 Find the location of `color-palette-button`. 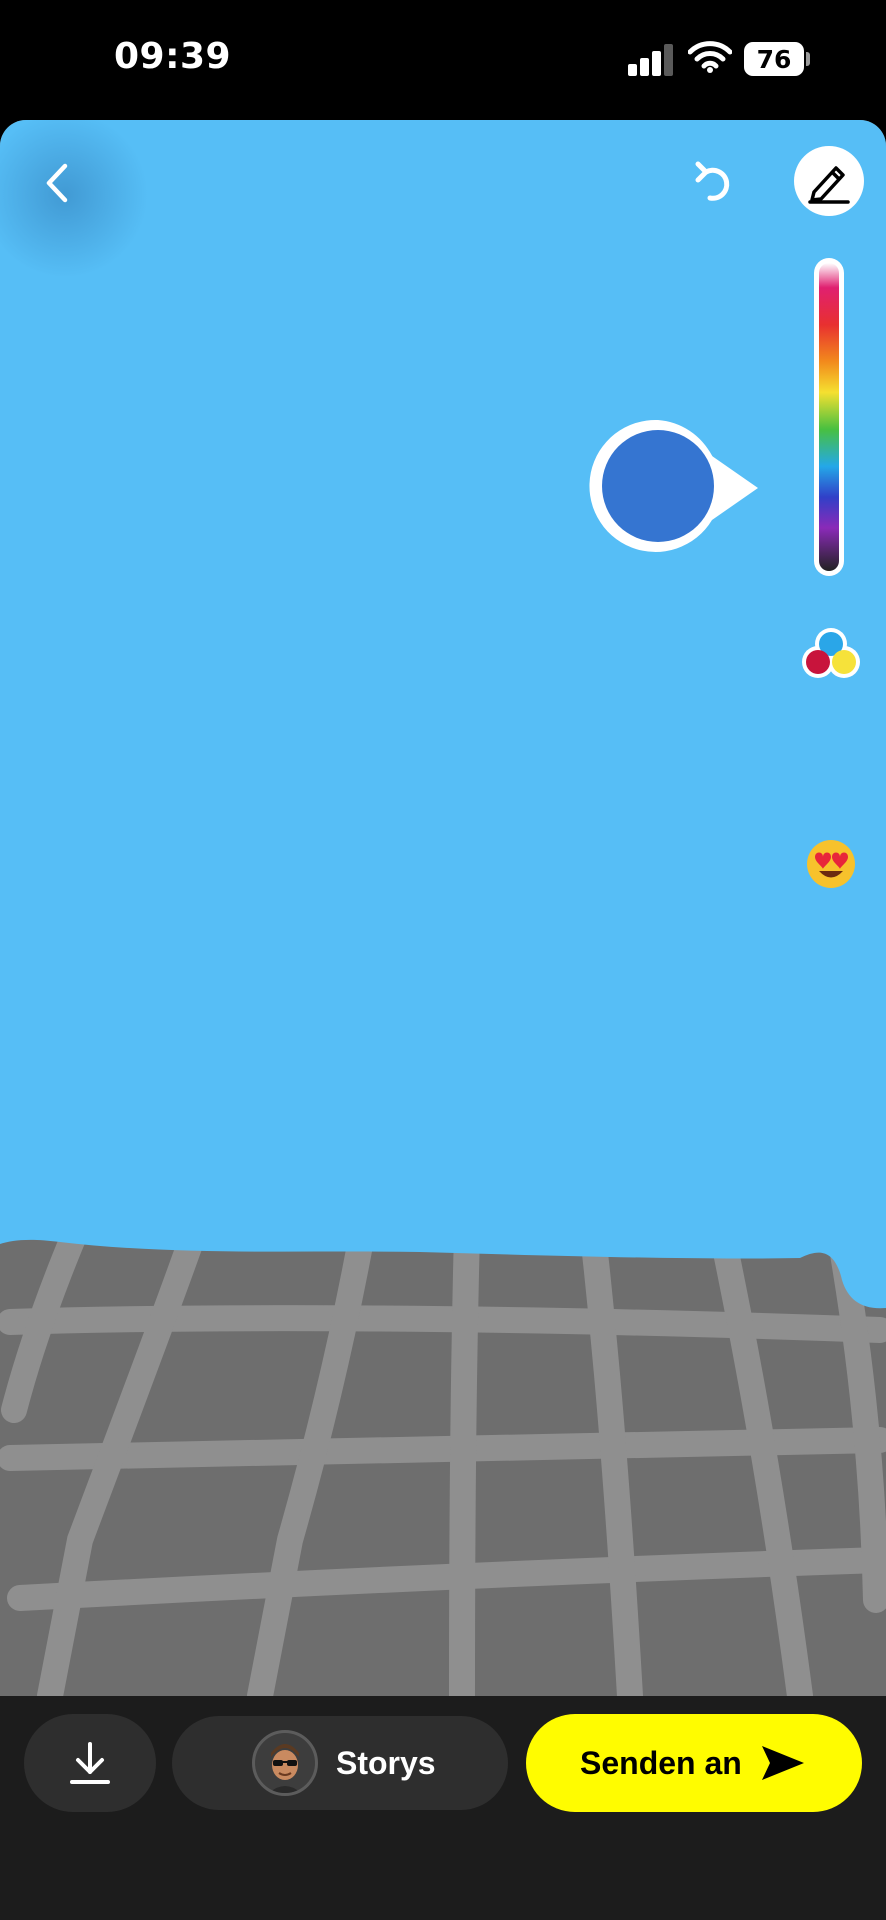

color-palette-button is located at coordinates (831, 653).